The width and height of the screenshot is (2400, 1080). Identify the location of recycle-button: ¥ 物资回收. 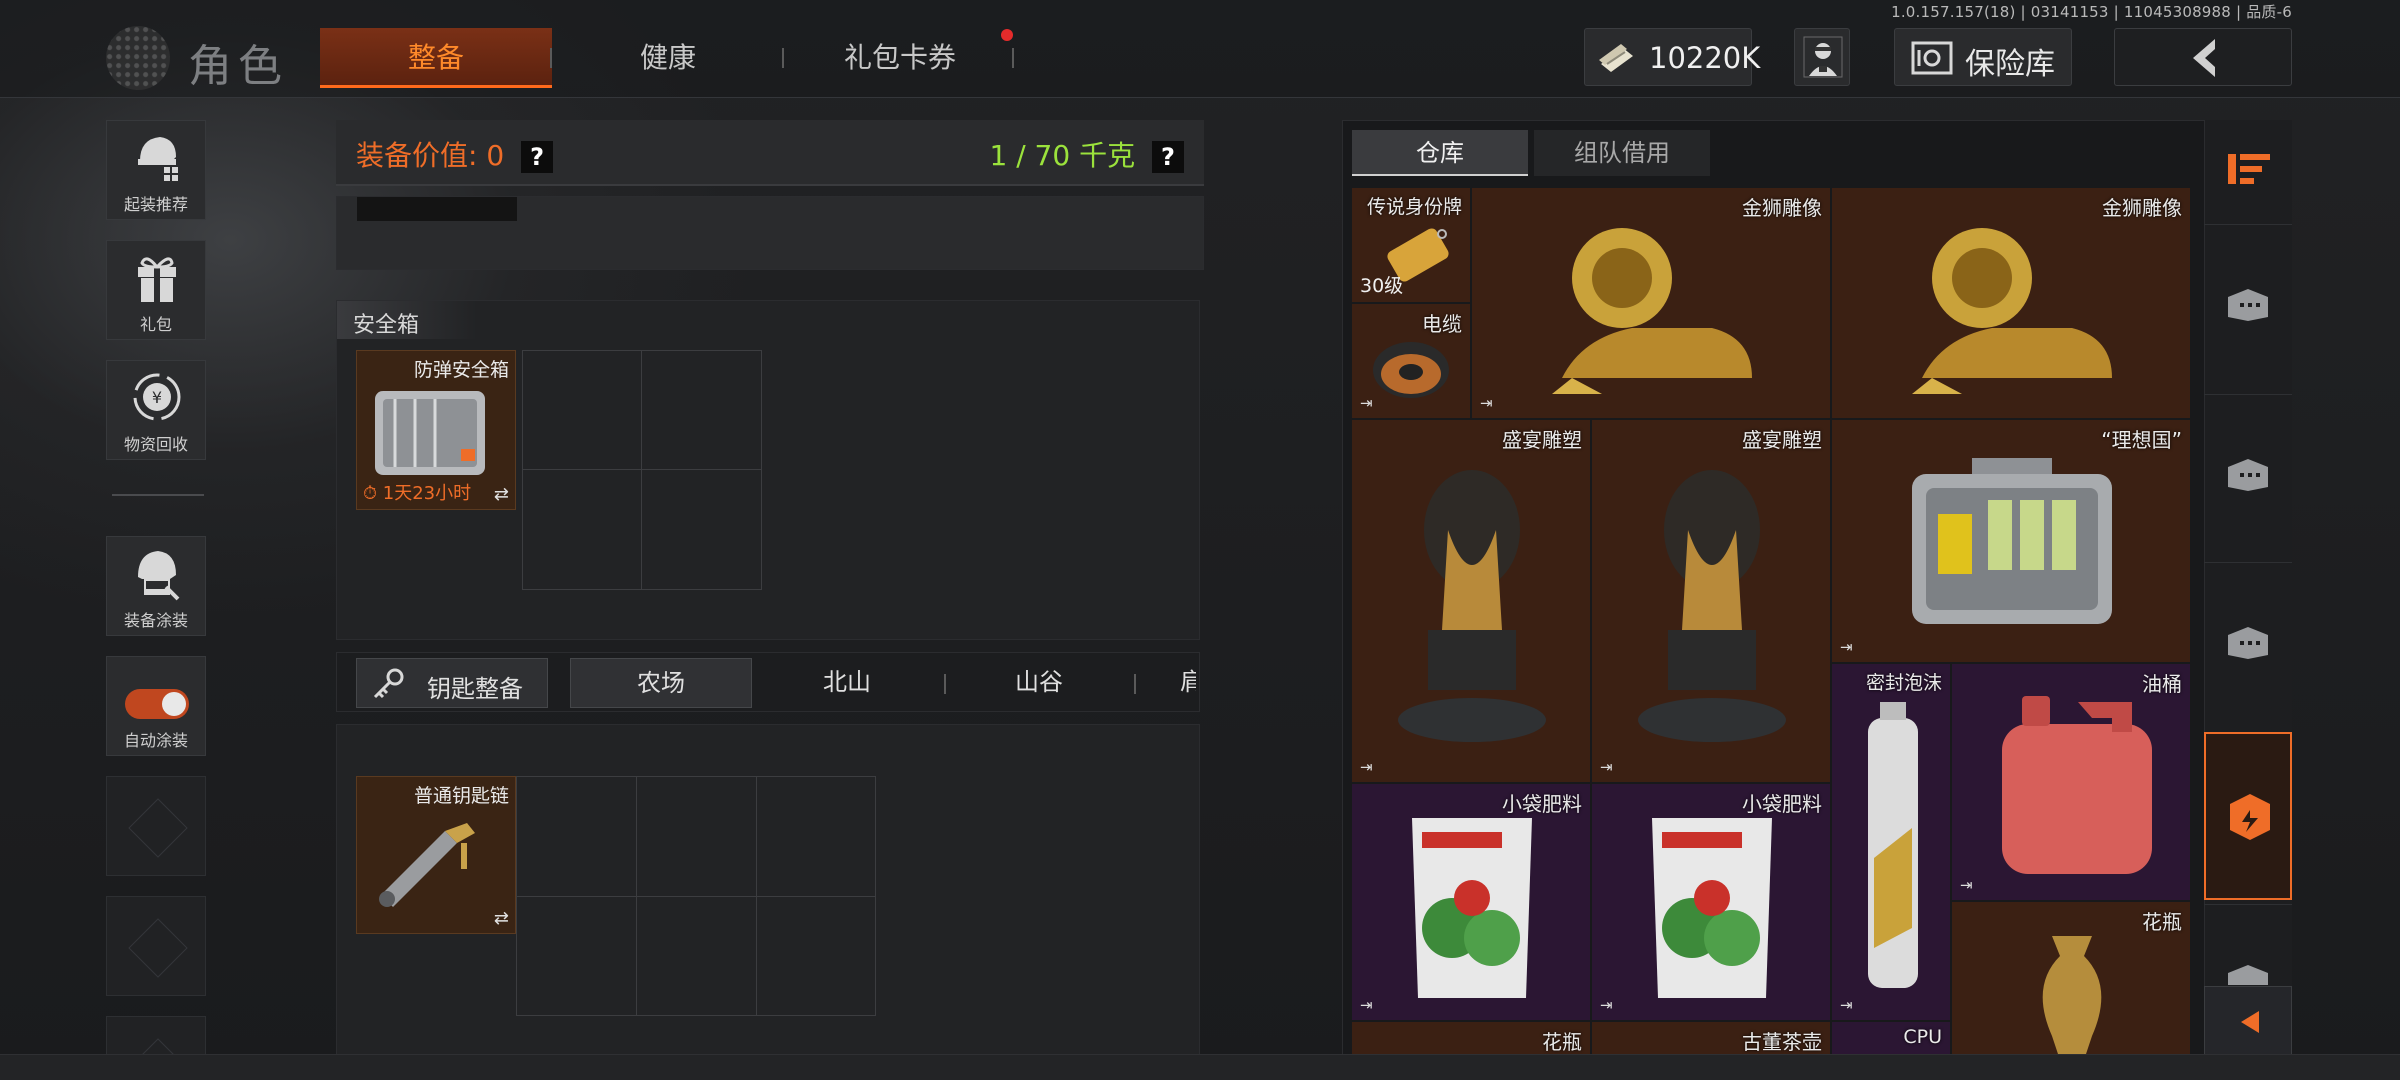
(156, 410).